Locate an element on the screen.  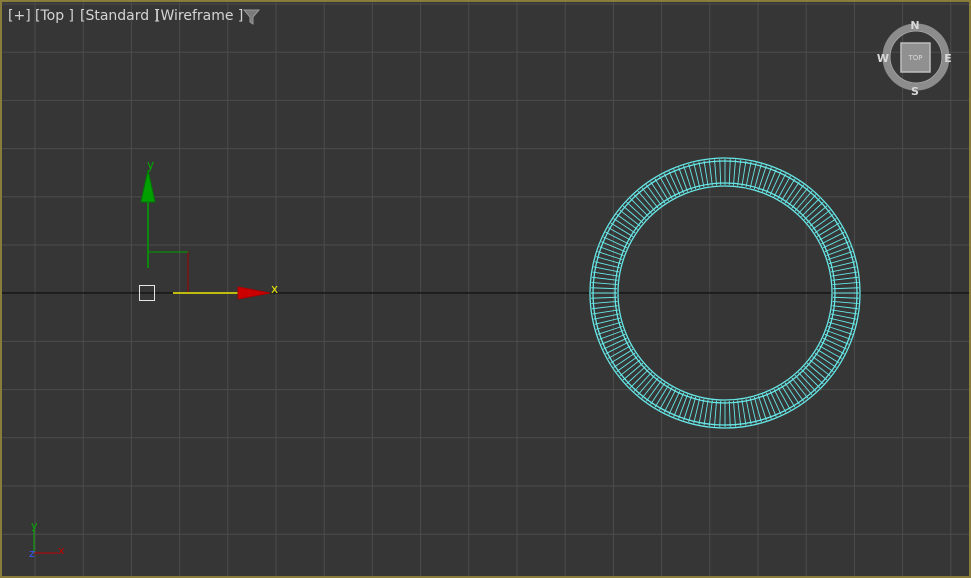
gizmo-y-arrow is located at coordinates (148, 186).